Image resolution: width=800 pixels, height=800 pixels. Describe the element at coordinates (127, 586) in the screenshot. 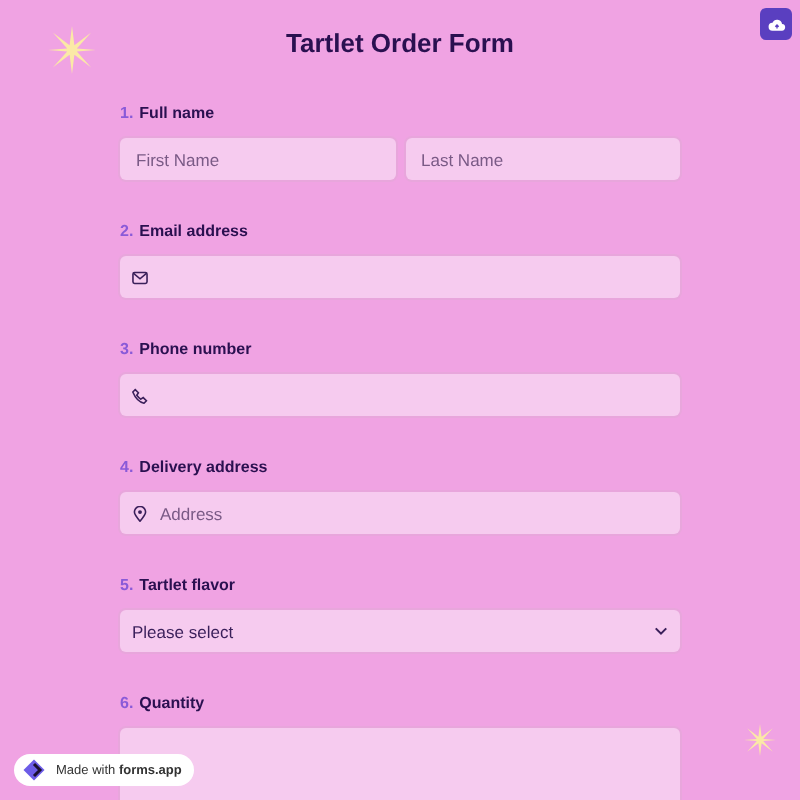

I see `question-number: 5.` at that location.